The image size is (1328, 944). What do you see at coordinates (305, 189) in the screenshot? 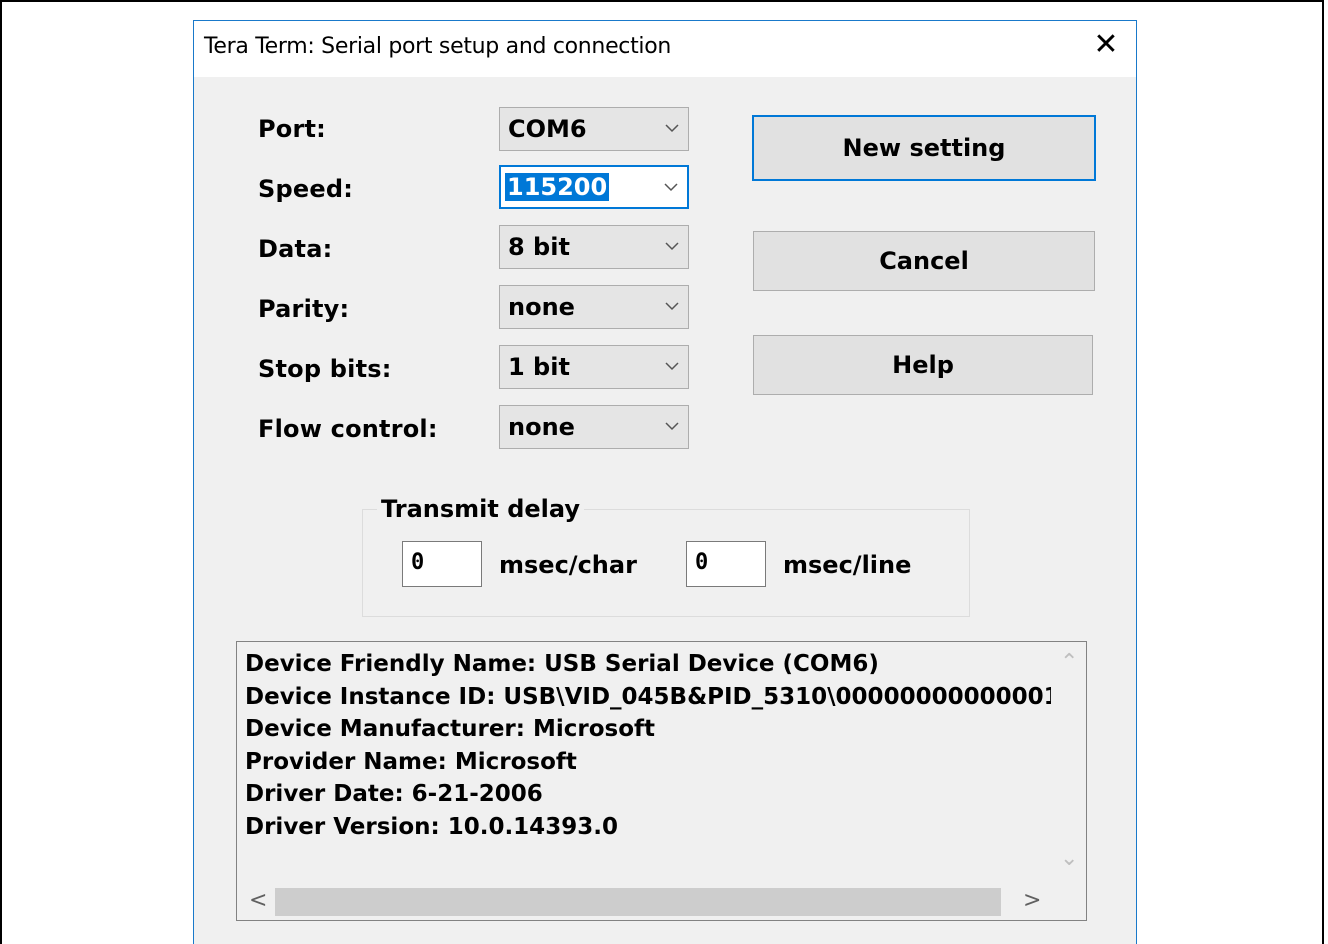
I see `speed-label: Speed:` at bounding box center [305, 189].